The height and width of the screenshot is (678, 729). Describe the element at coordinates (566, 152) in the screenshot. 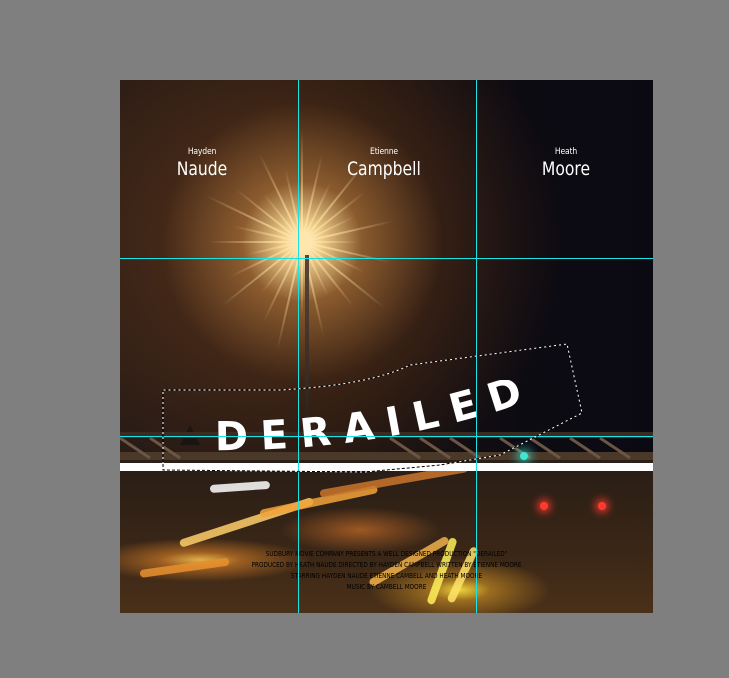

I see `credit-first-name: Heath` at that location.